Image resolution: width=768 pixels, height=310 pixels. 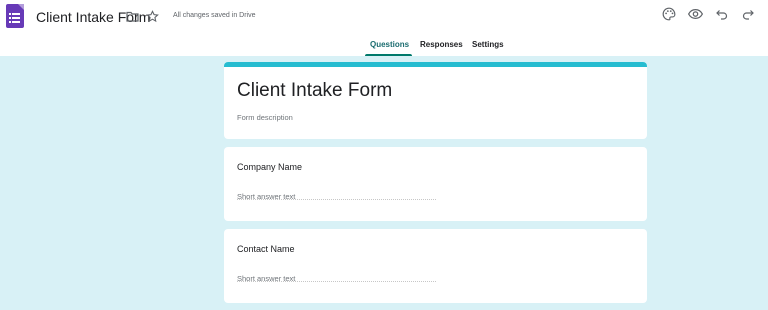 I want to click on undo-icon, so click(x=722, y=14).